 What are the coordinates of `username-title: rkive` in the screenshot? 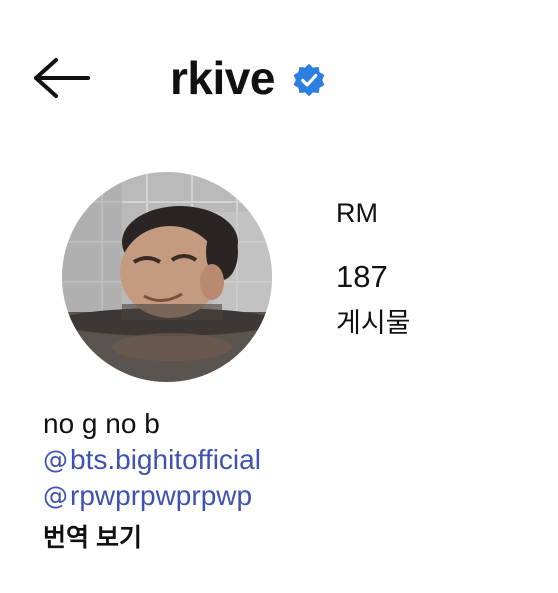 It's located at (222, 78).